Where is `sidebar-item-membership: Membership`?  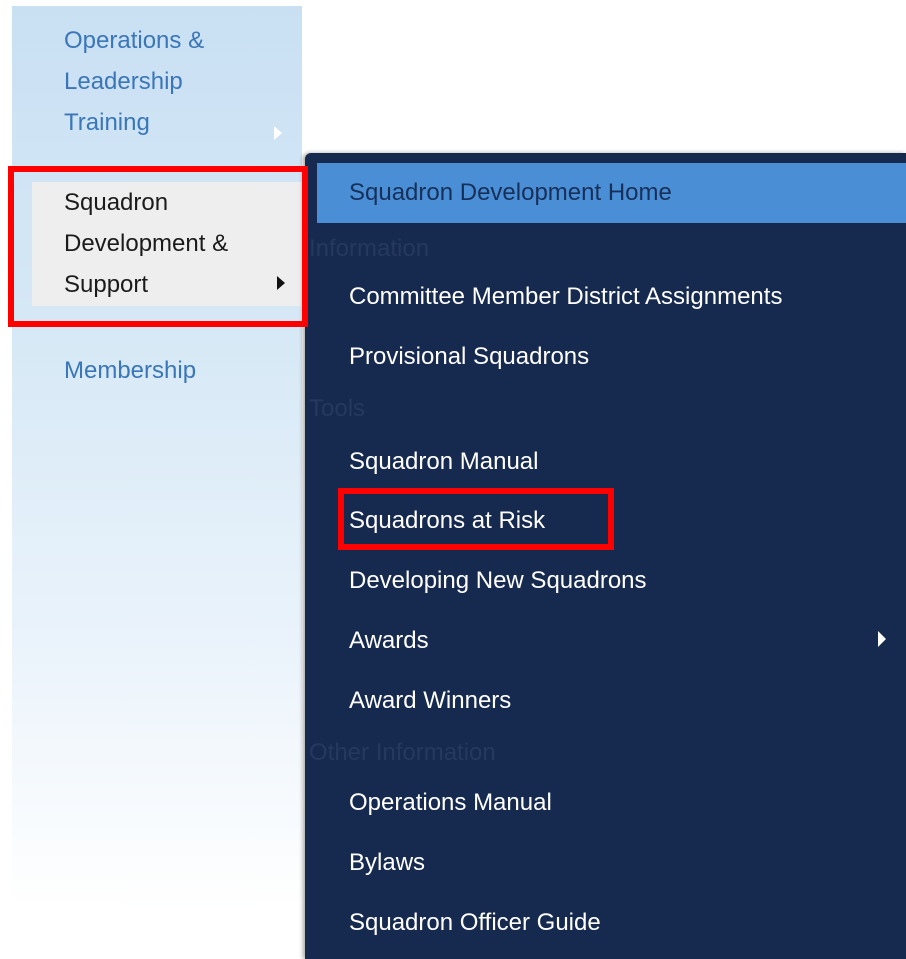 sidebar-item-membership: Membership is located at coordinates (157, 372).